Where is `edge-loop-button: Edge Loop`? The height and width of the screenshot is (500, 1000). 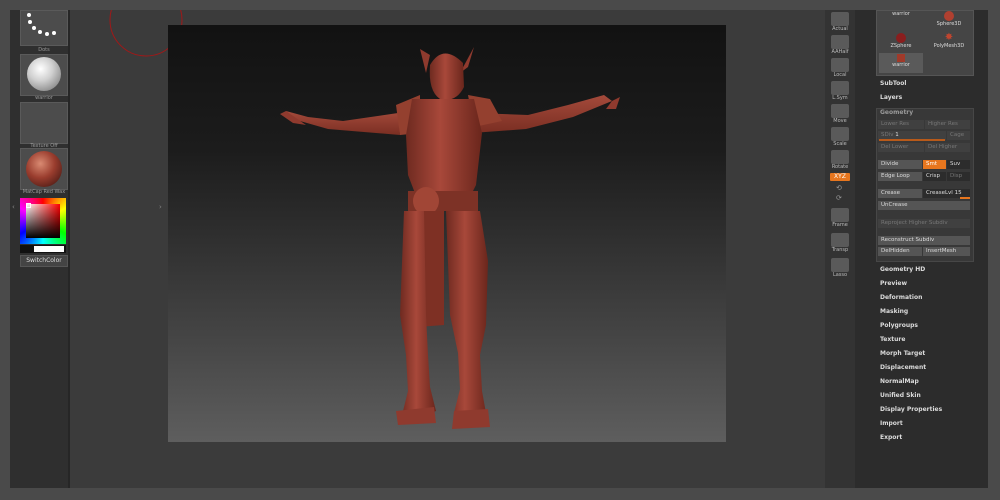 edge-loop-button: Edge Loop is located at coordinates (900, 176).